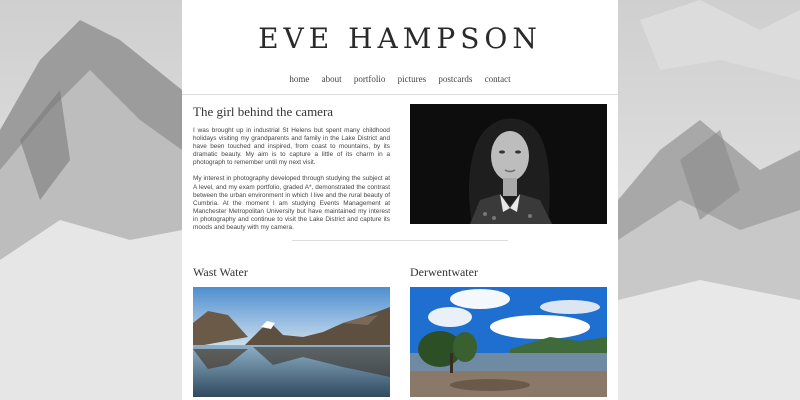  I want to click on site-title: EVE HAMPSON, so click(400, 38).